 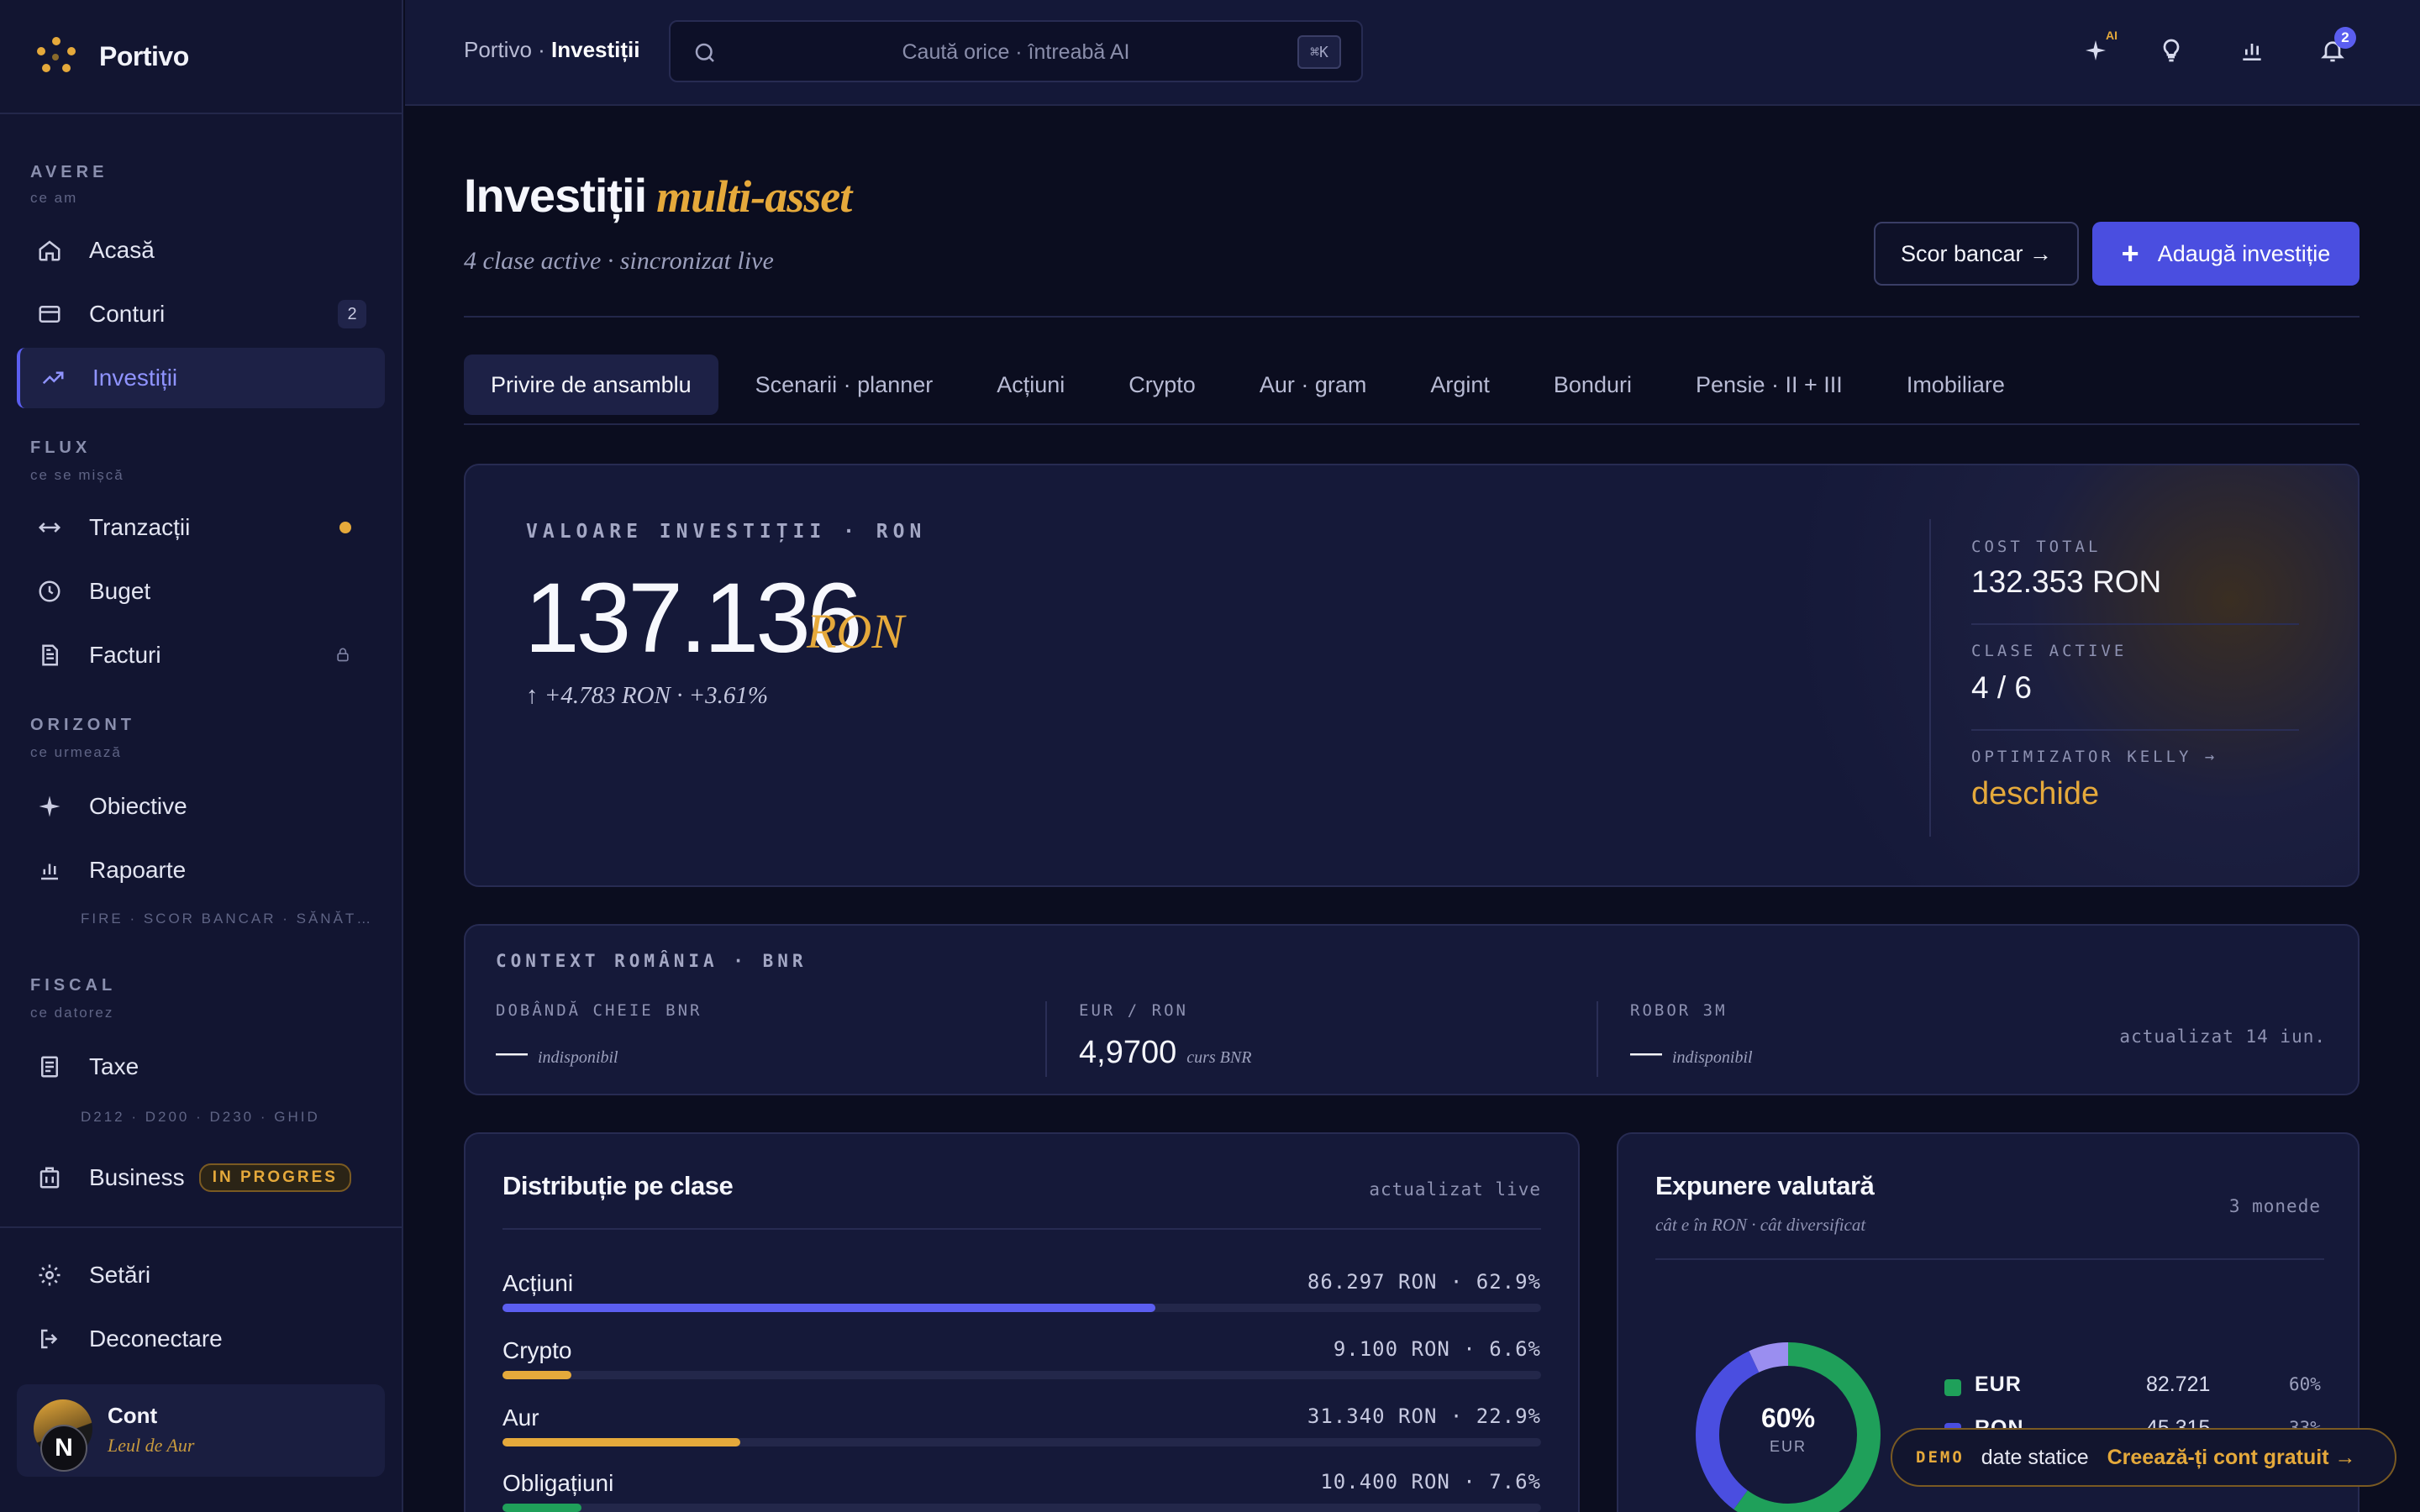 I want to click on sidebar-item-deconectare: Deconectare, so click(x=201, y=1339).